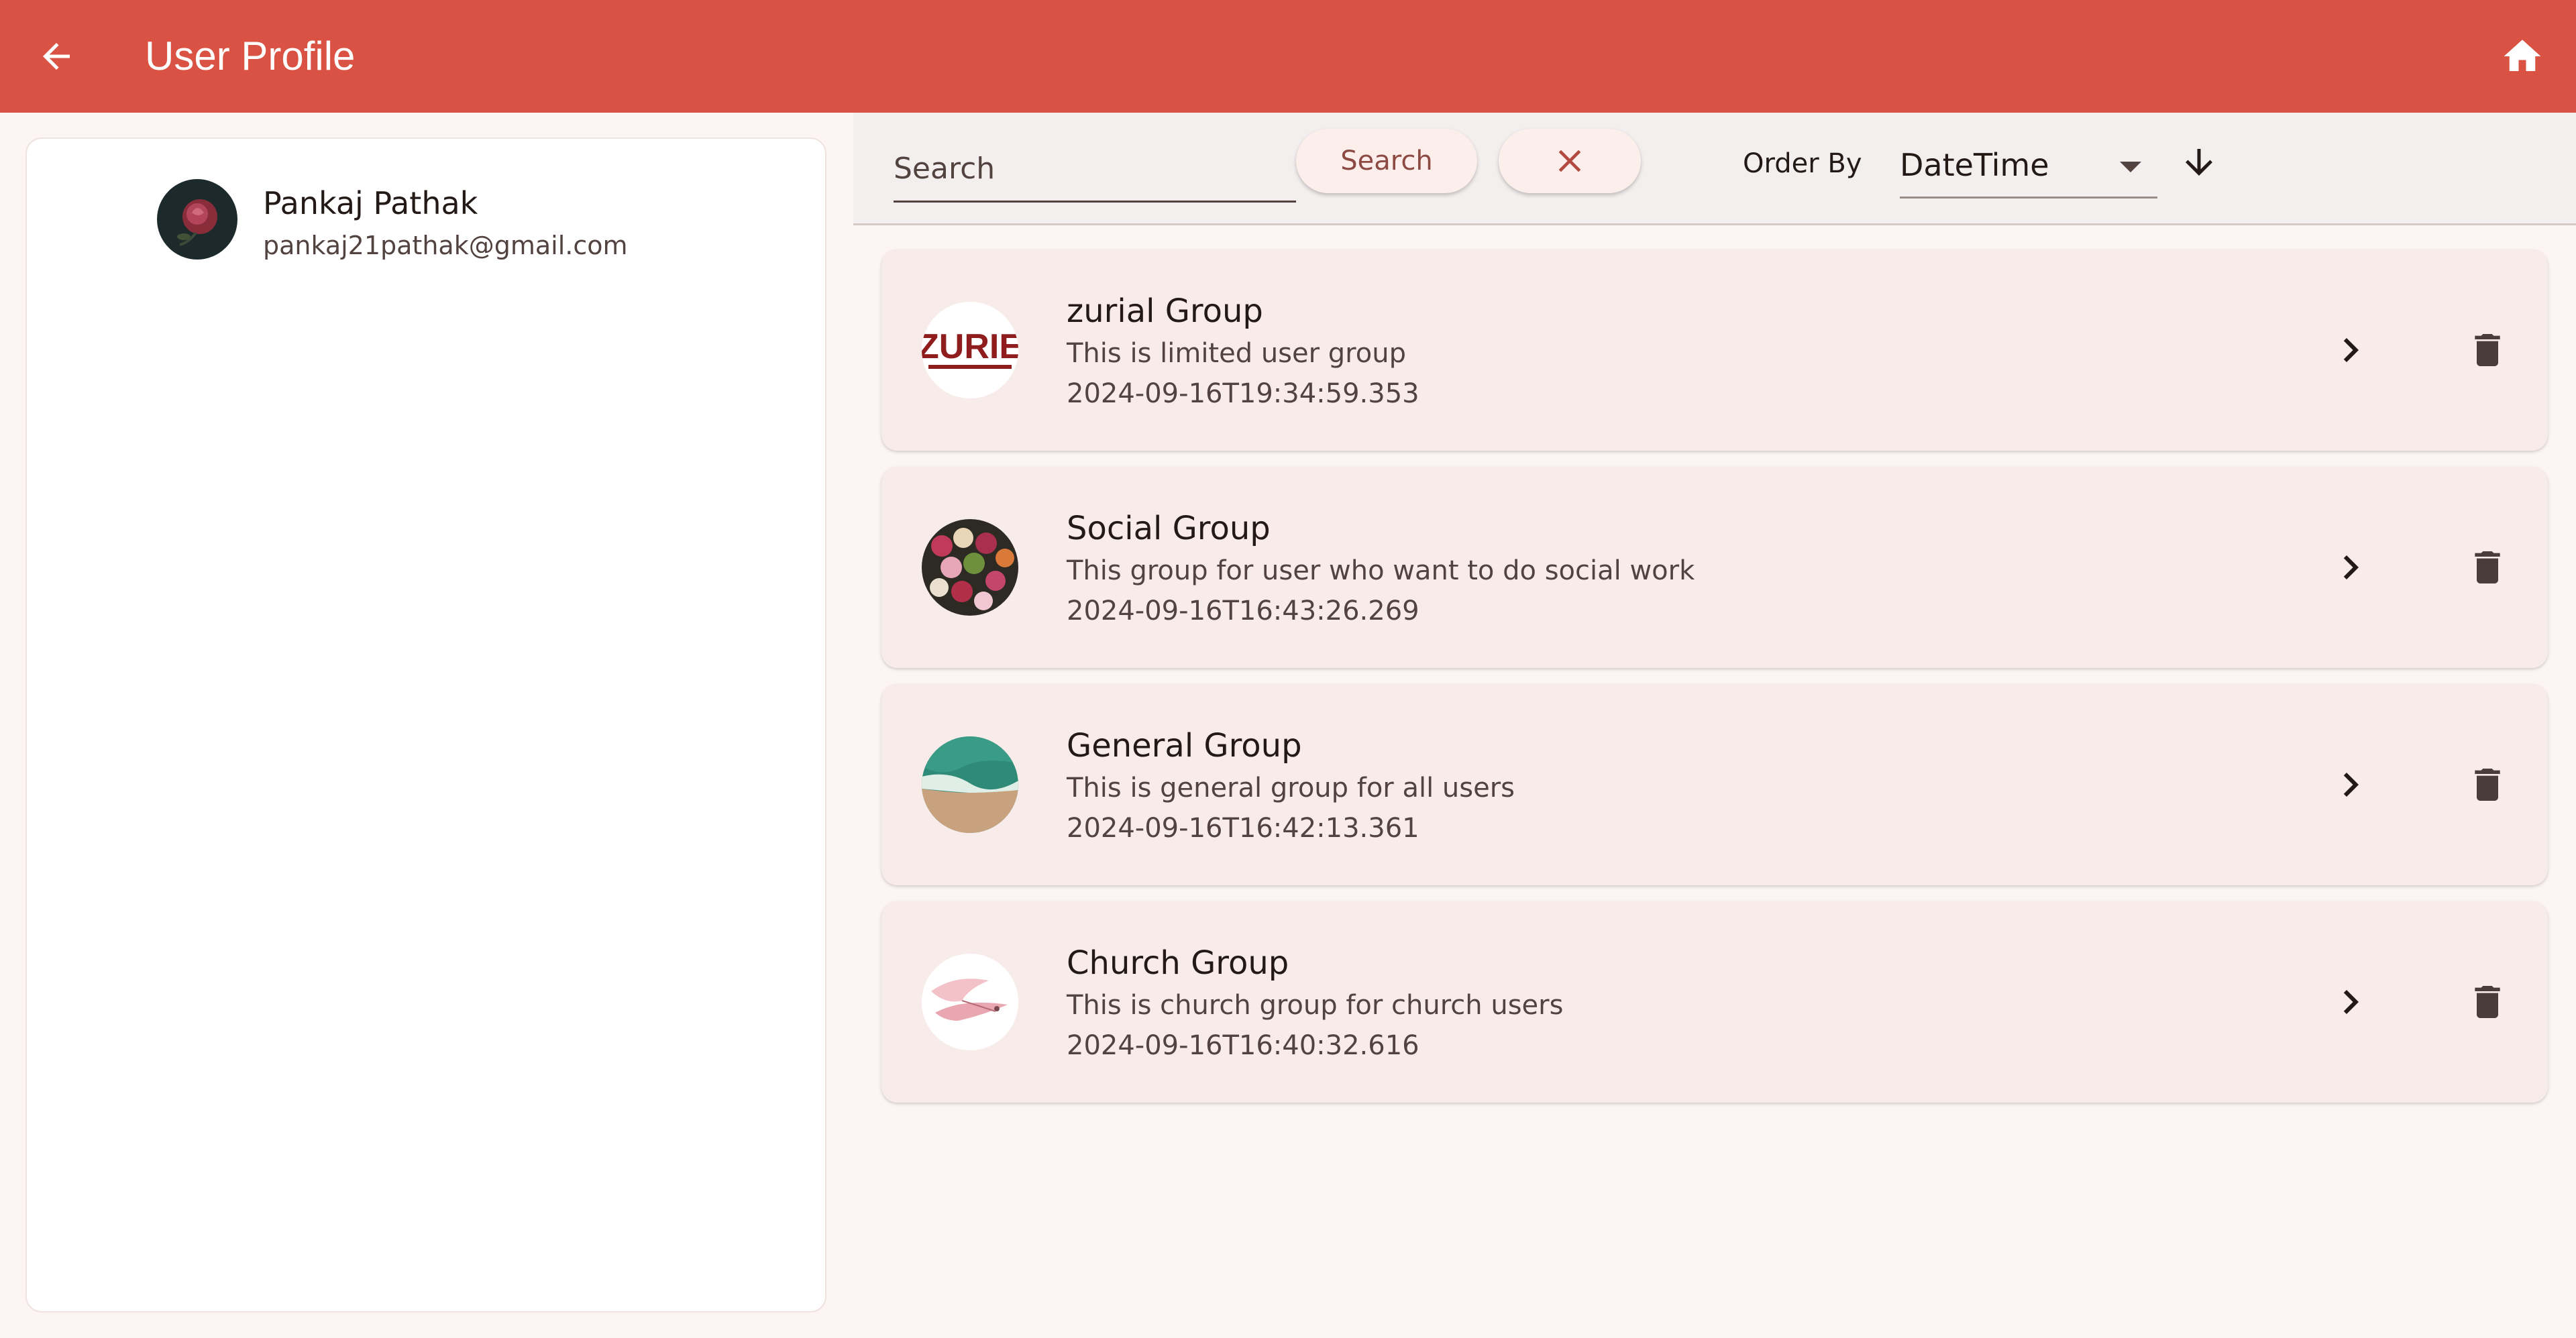  I want to click on group-datetime: 2024-09-16T19:34:59.353, so click(1243, 393).